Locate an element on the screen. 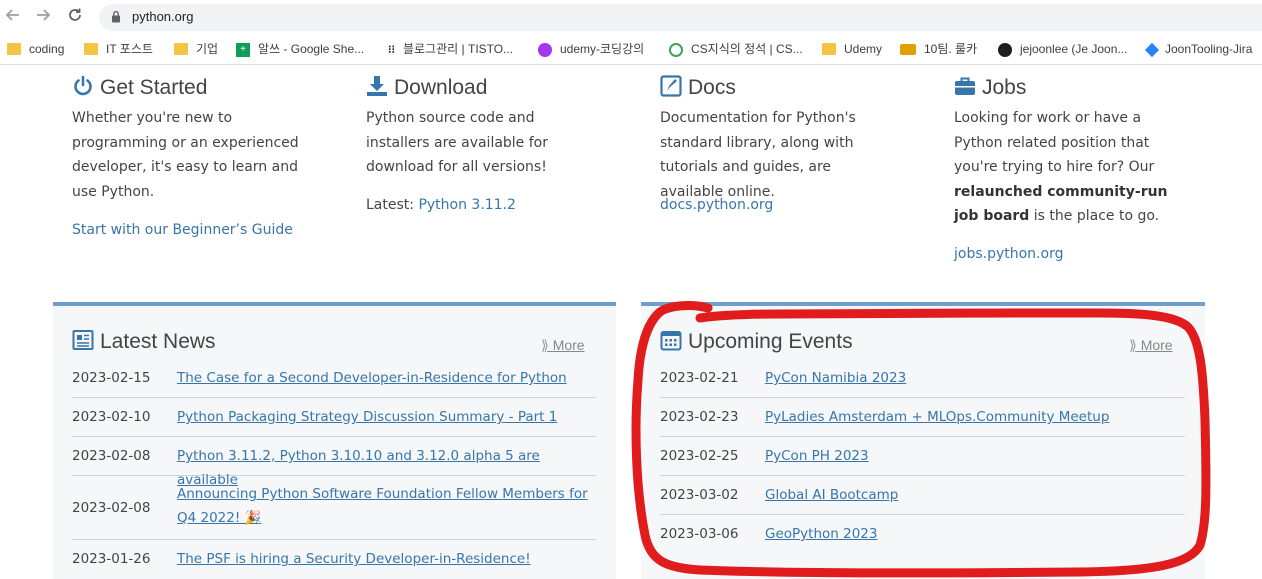 This screenshot has width=1262, height=579. browser-toolbar: python.org is located at coordinates (631, 17).